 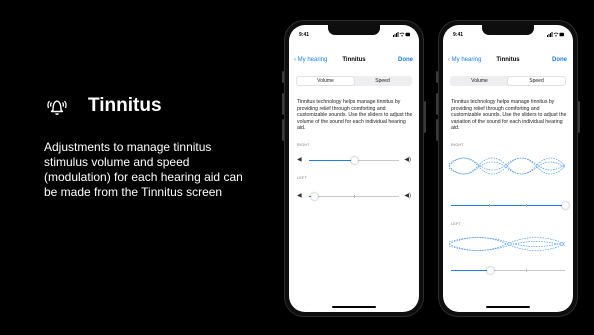 I want to click on left-modulation-wave, so click(x=507, y=244).